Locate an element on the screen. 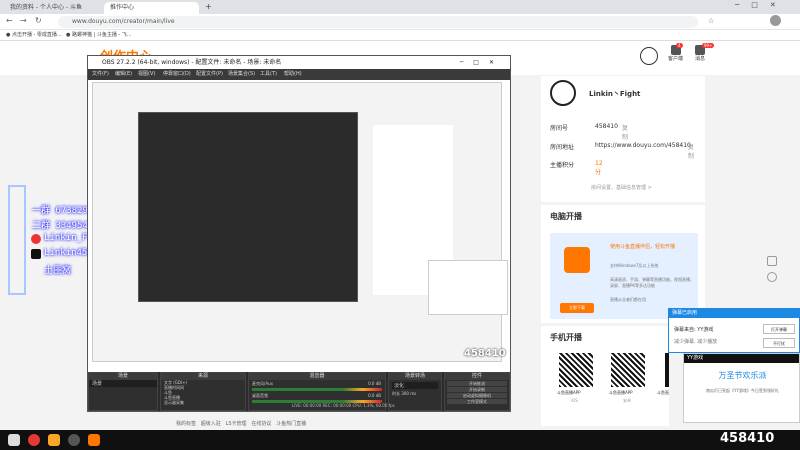  studio-mode-button: 工作室模式 is located at coordinates (477, 401).